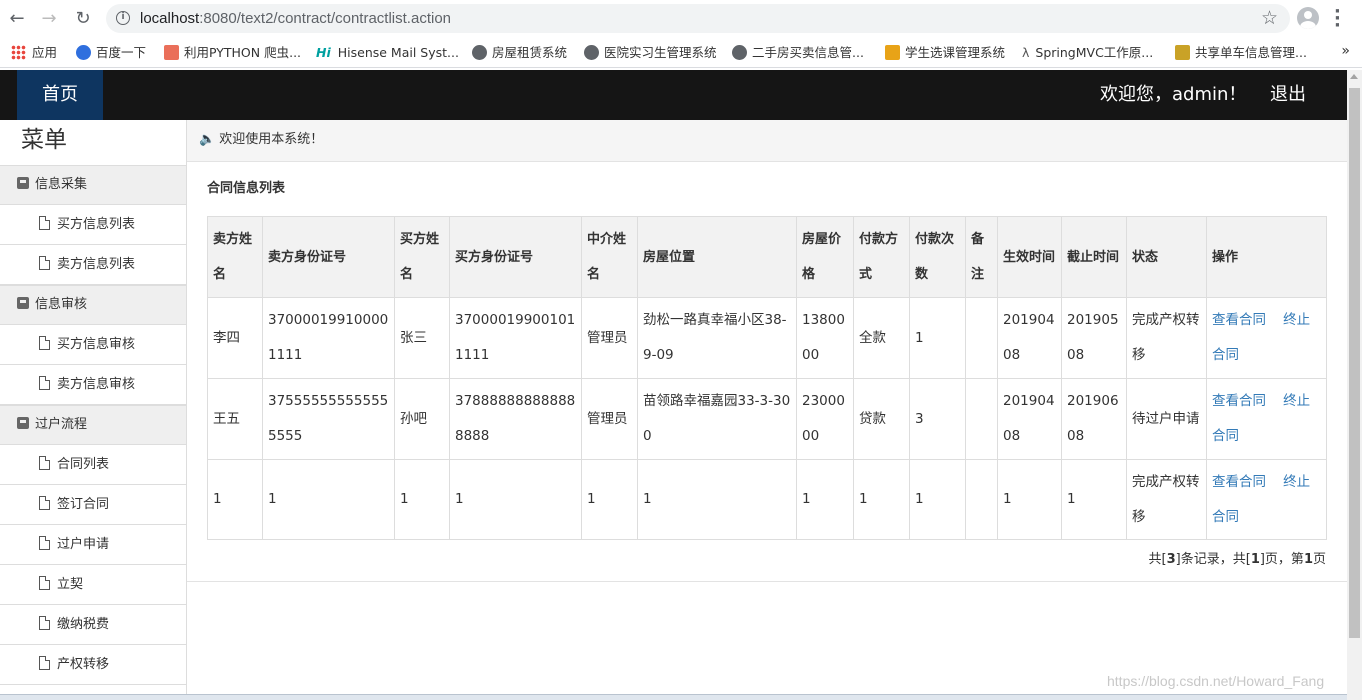 The image size is (1362, 700). Describe the element at coordinates (1266, 419) in the screenshot. I see `cell-actions: 查看合同 终止合同` at that location.